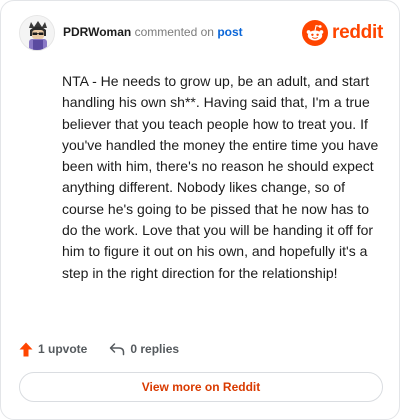 This screenshot has height=420, width=400. I want to click on reddit-wordmark: reddit, so click(357, 32).